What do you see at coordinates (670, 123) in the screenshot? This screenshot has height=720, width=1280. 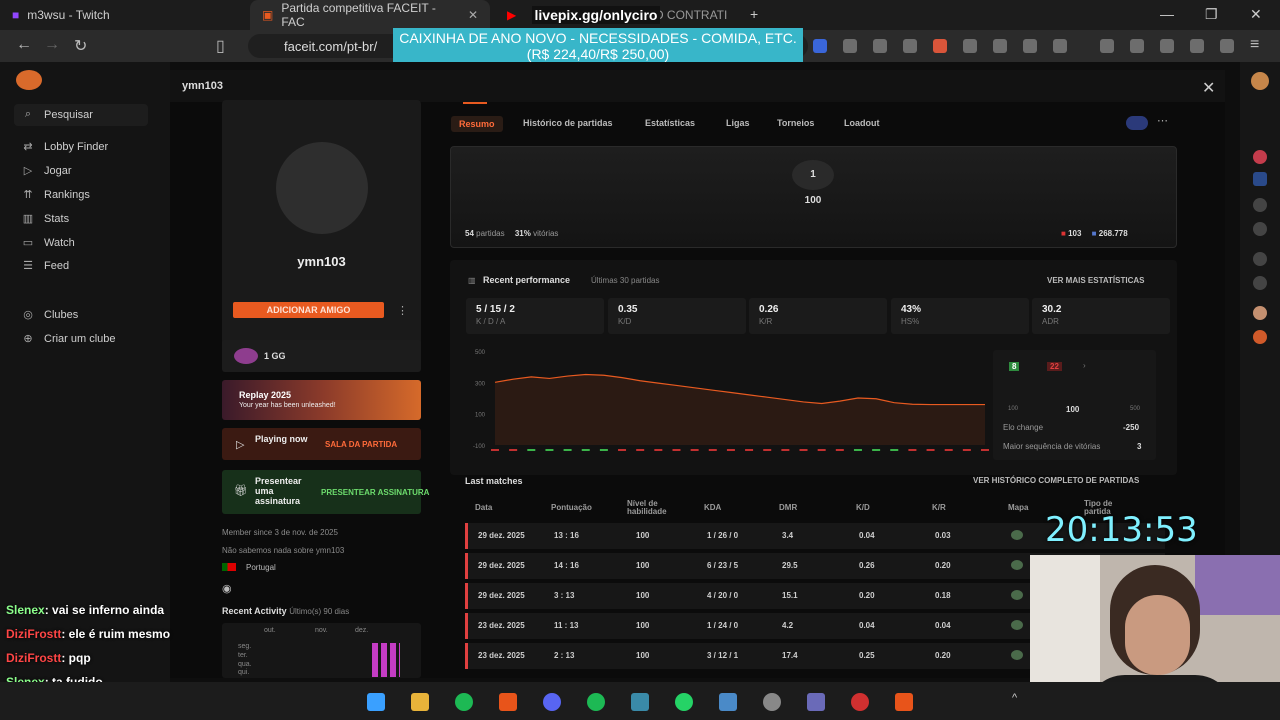 I see `tab-statistics: Estatísticas` at bounding box center [670, 123].